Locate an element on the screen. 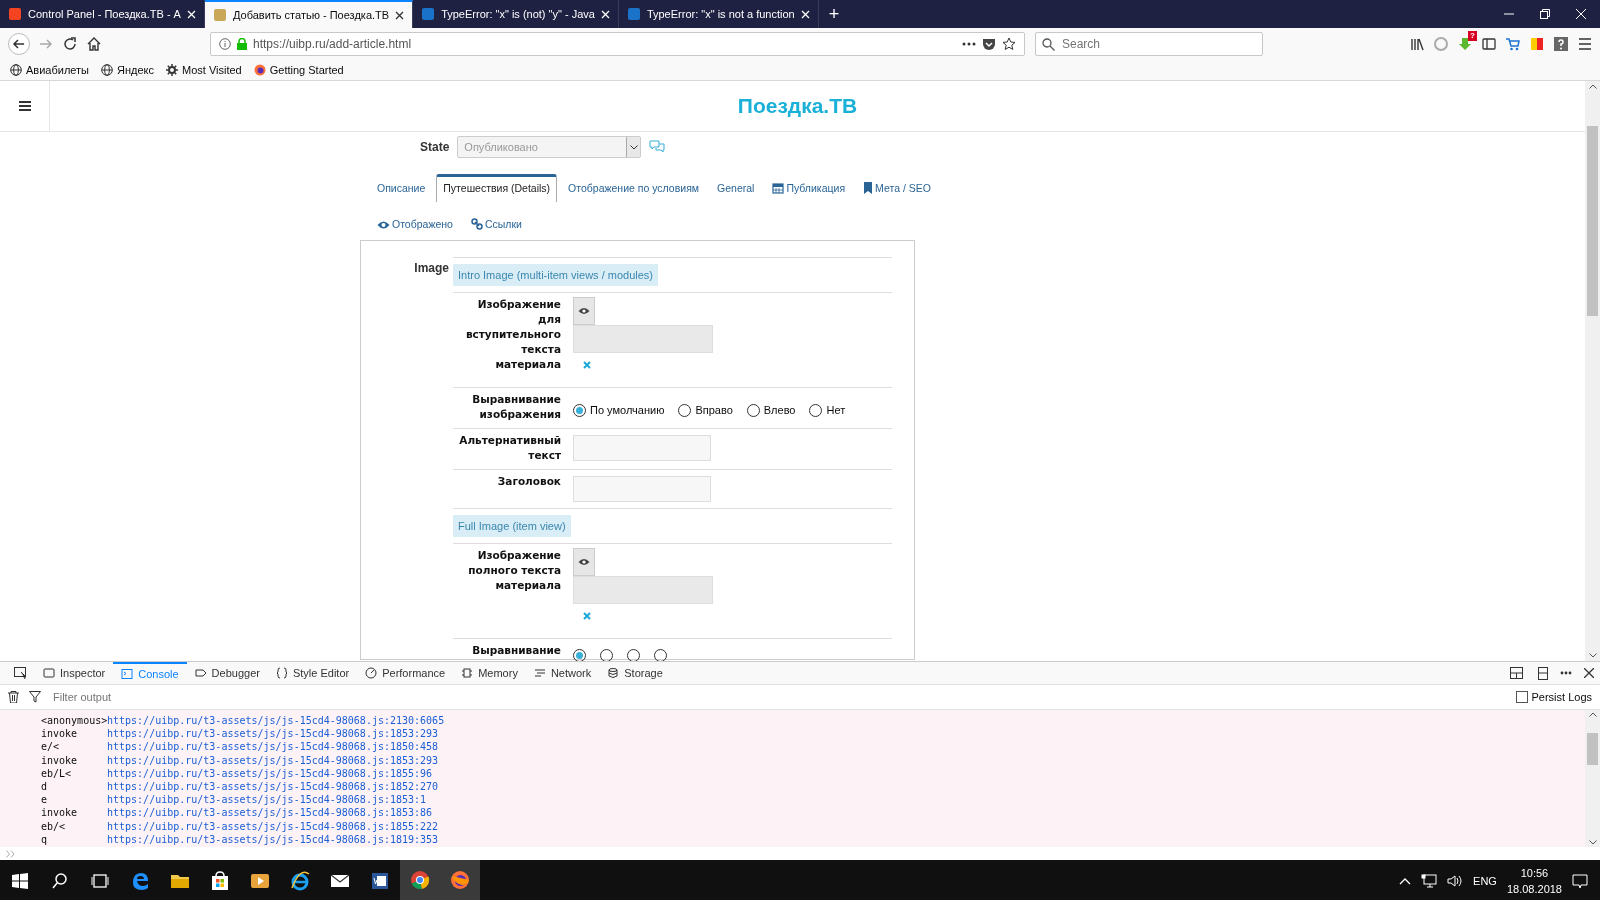 This screenshot has width=1600, height=900. devtools-tab: Console is located at coordinates (150, 673).